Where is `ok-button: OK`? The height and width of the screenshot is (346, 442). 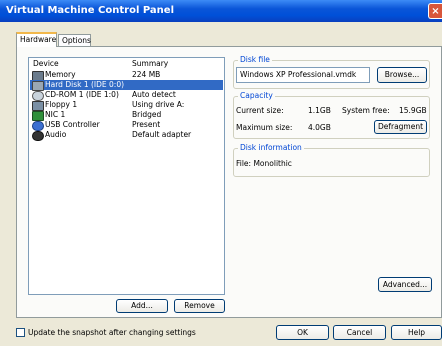 ok-button: OK is located at coordinates (302, 332).